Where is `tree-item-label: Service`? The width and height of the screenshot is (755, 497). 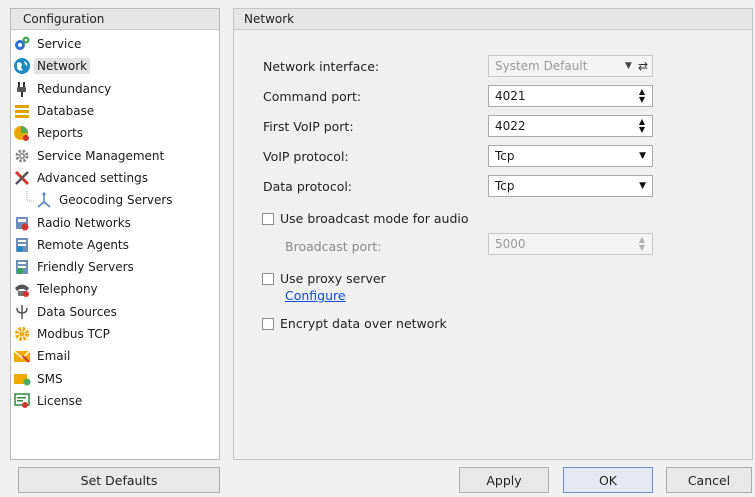
tree-item-label: Service is located at coordinates (59, 44).